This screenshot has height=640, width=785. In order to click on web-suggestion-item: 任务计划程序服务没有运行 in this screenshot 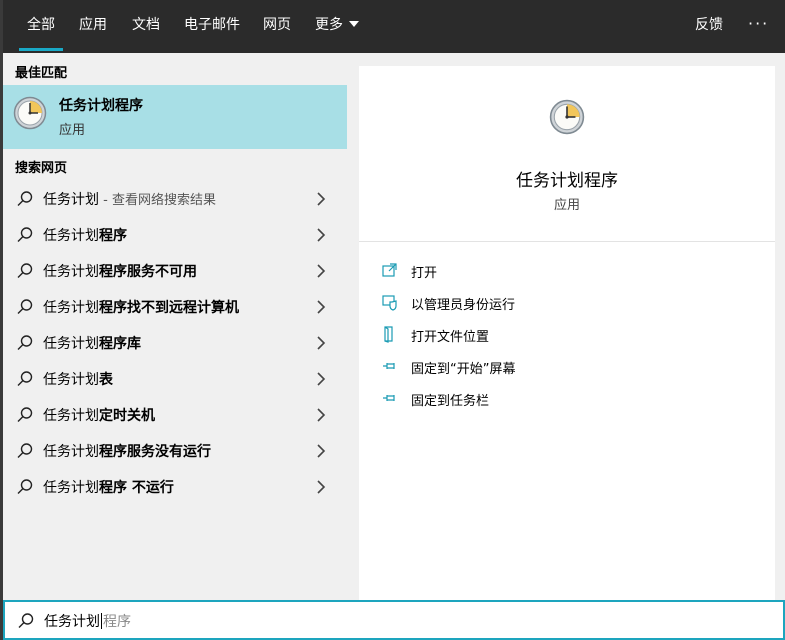, I will do `click(175, 451)`.